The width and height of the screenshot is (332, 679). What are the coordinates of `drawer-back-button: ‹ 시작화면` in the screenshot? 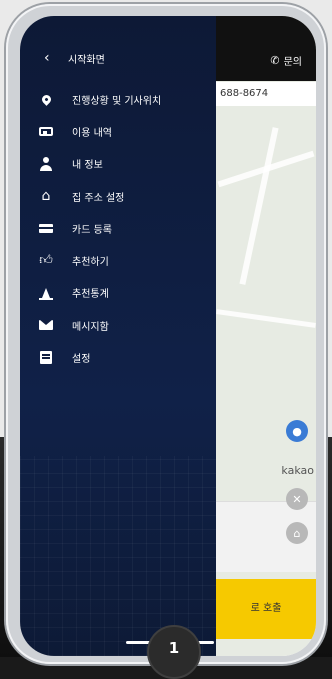 It's located at (74, 58).